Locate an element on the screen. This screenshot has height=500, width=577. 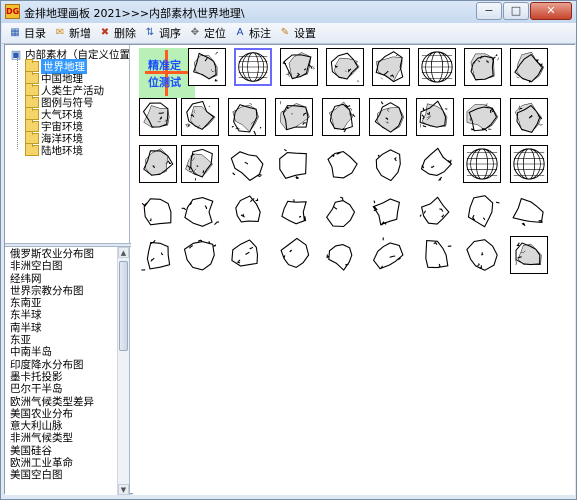
toolbar-button-annotate: A 标注 is located at coordinates (252, 33).